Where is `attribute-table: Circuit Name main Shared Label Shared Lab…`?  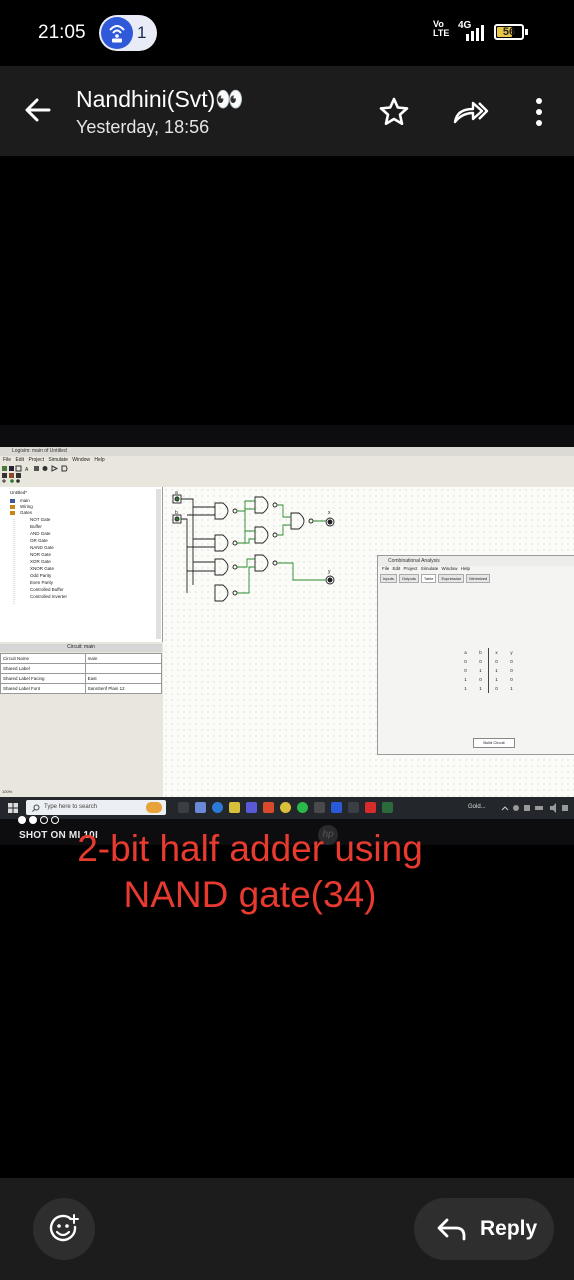
attribute-table: Circuit Name main Shared Label Shared Lab… is located at coordinates (81, 673).